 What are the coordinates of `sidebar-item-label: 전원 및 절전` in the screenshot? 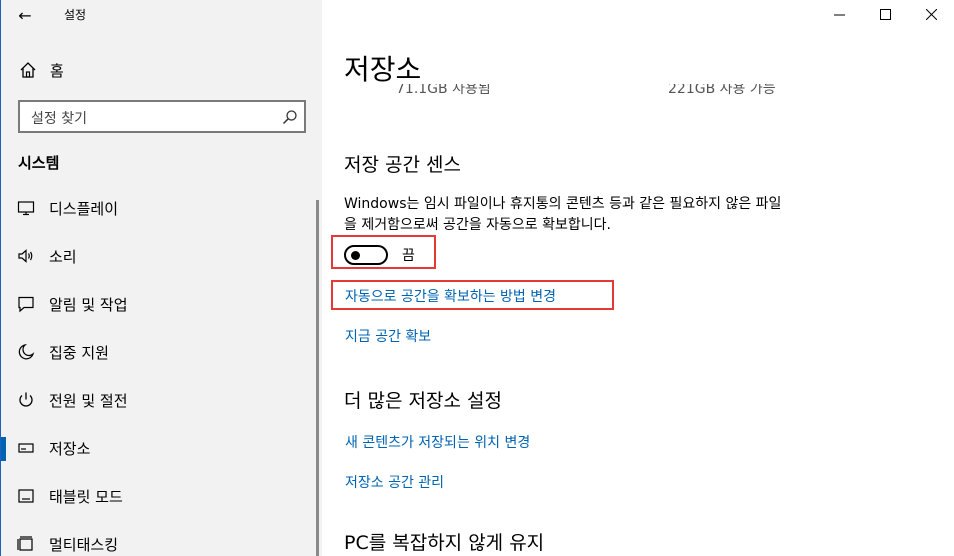 It's located at (88, 401).